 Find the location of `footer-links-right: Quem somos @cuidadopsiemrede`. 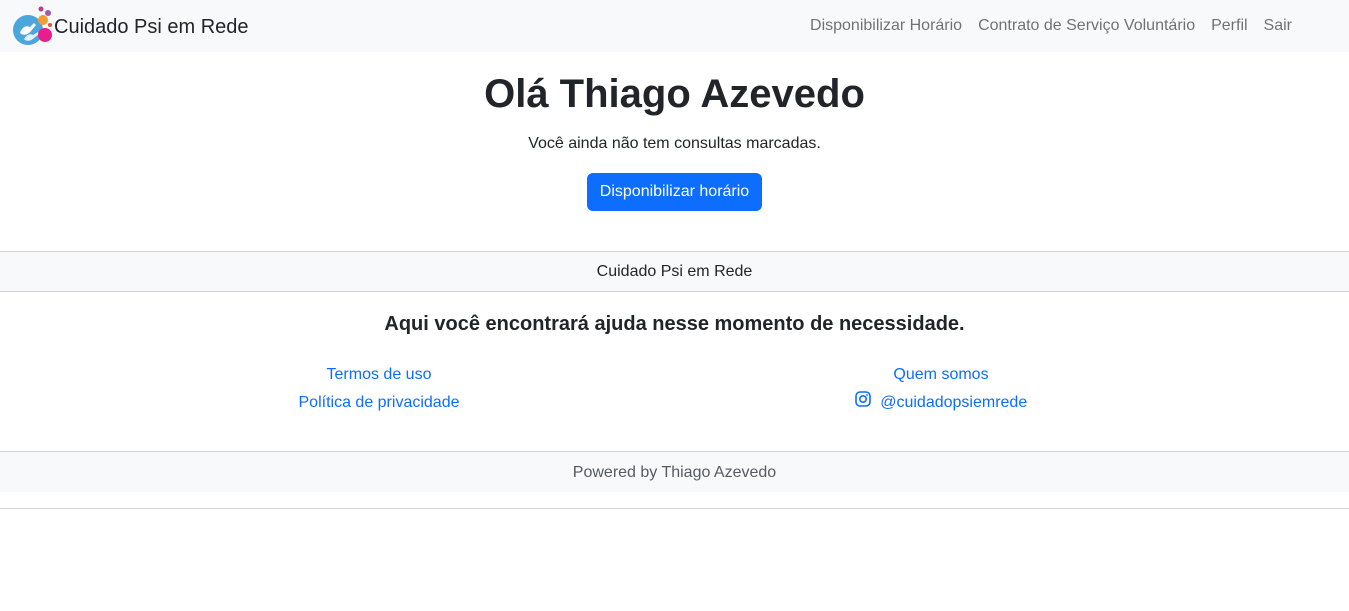

footer-links-right: Quem somos @cuidadopsiemrede is located at coordinates (941, 389).